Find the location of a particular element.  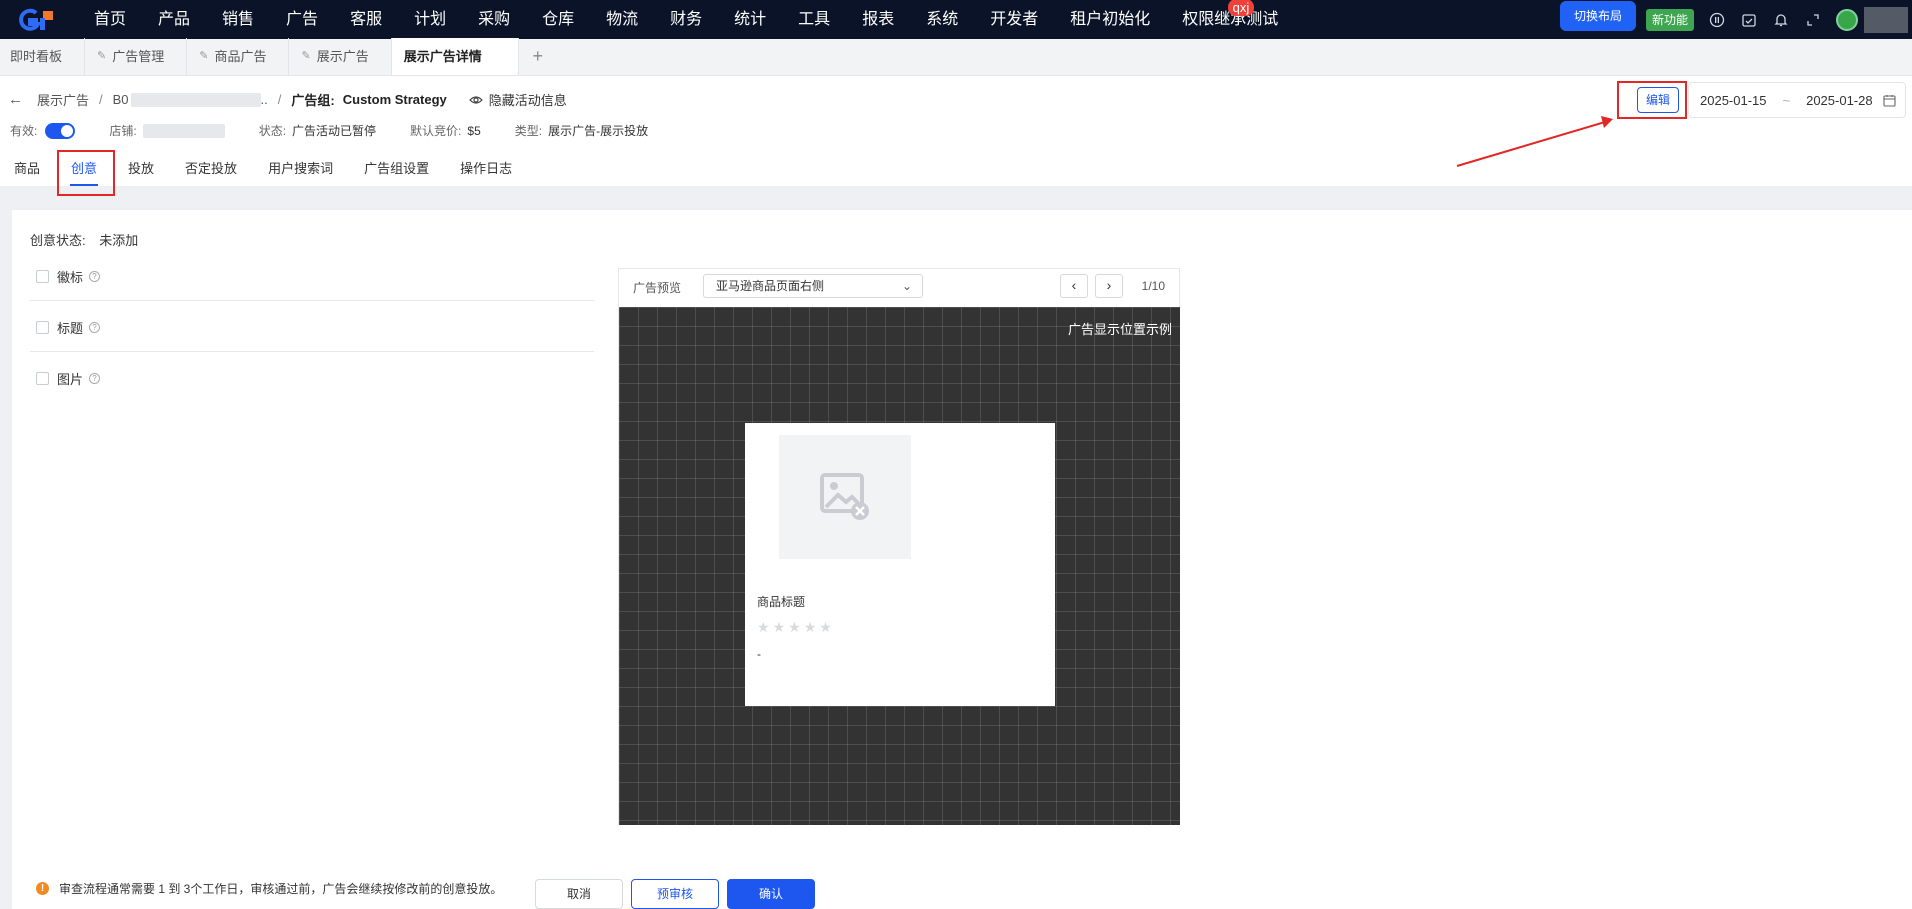

hide-campaign-info-toggle: 隐藏活动信息 is located at coordinates (517, 99).